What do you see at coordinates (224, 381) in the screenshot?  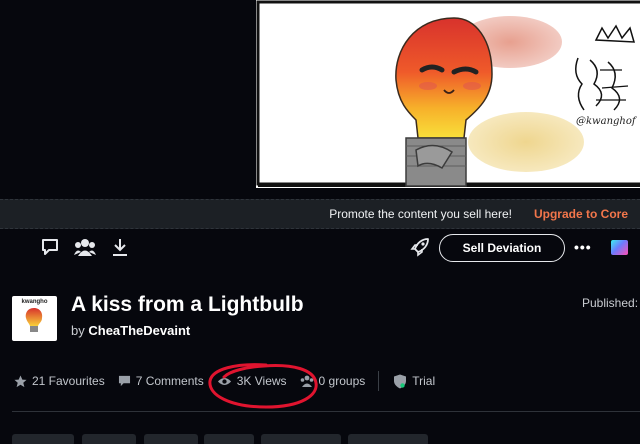 I see `eye-icon` at bounding box center [224, 381].